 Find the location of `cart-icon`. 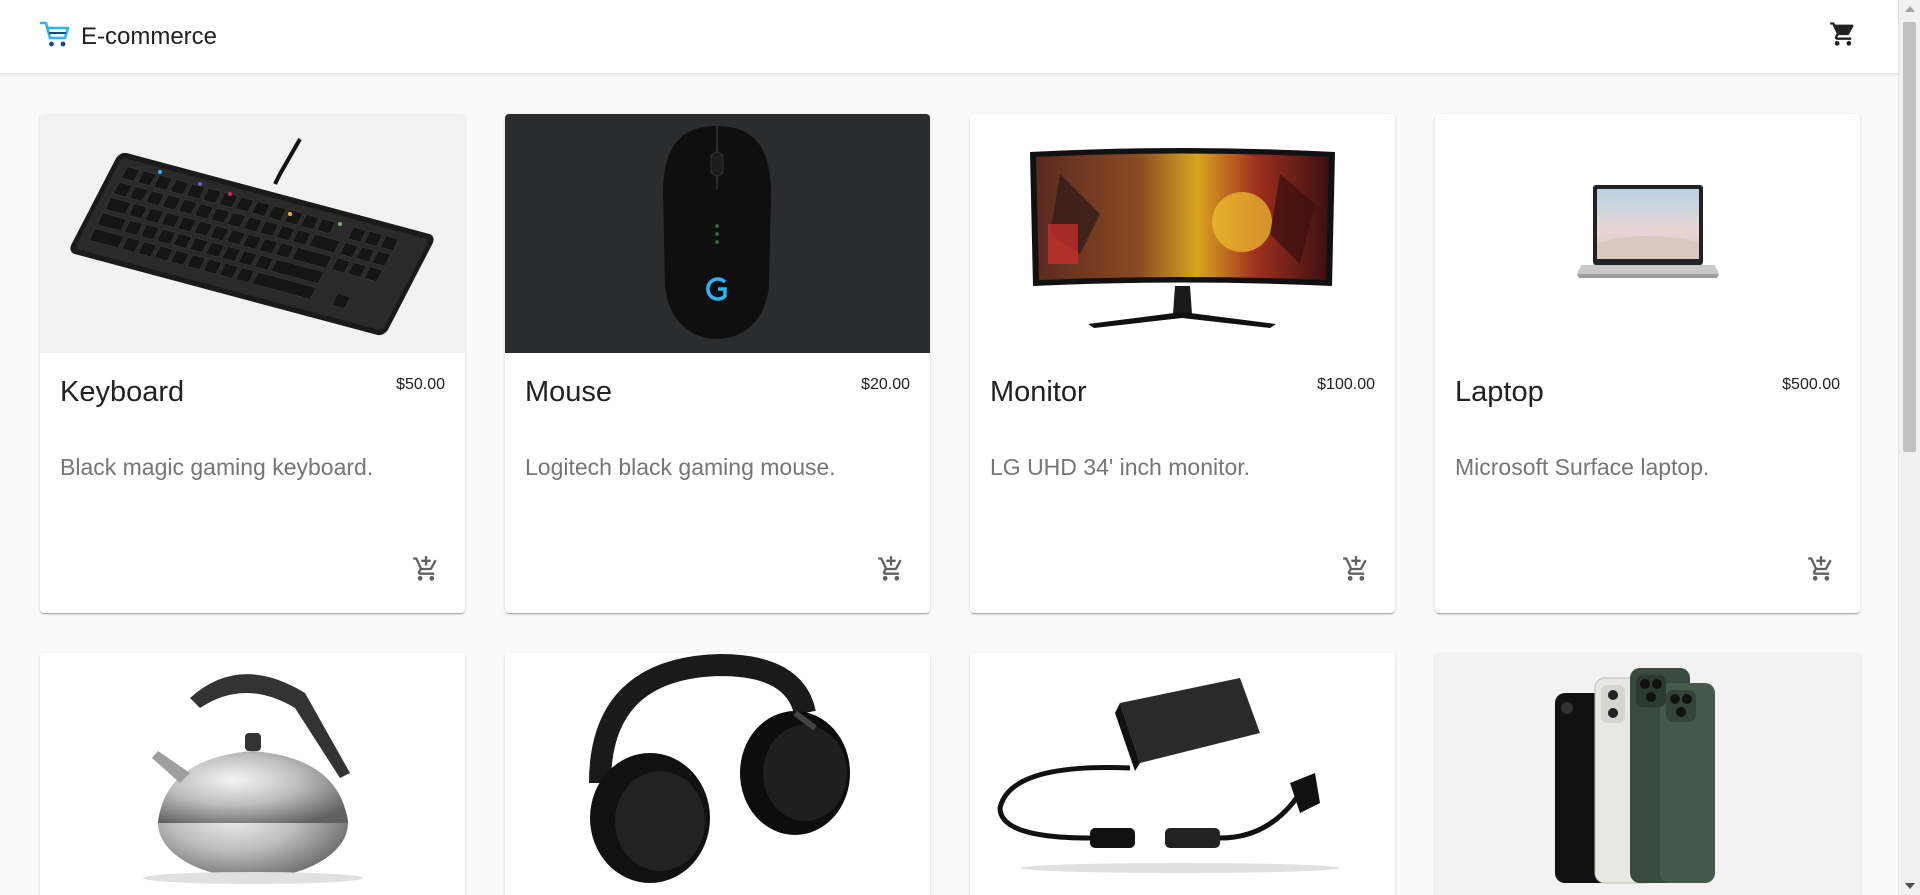

cart-icon is located at coordinates (1843, 36).